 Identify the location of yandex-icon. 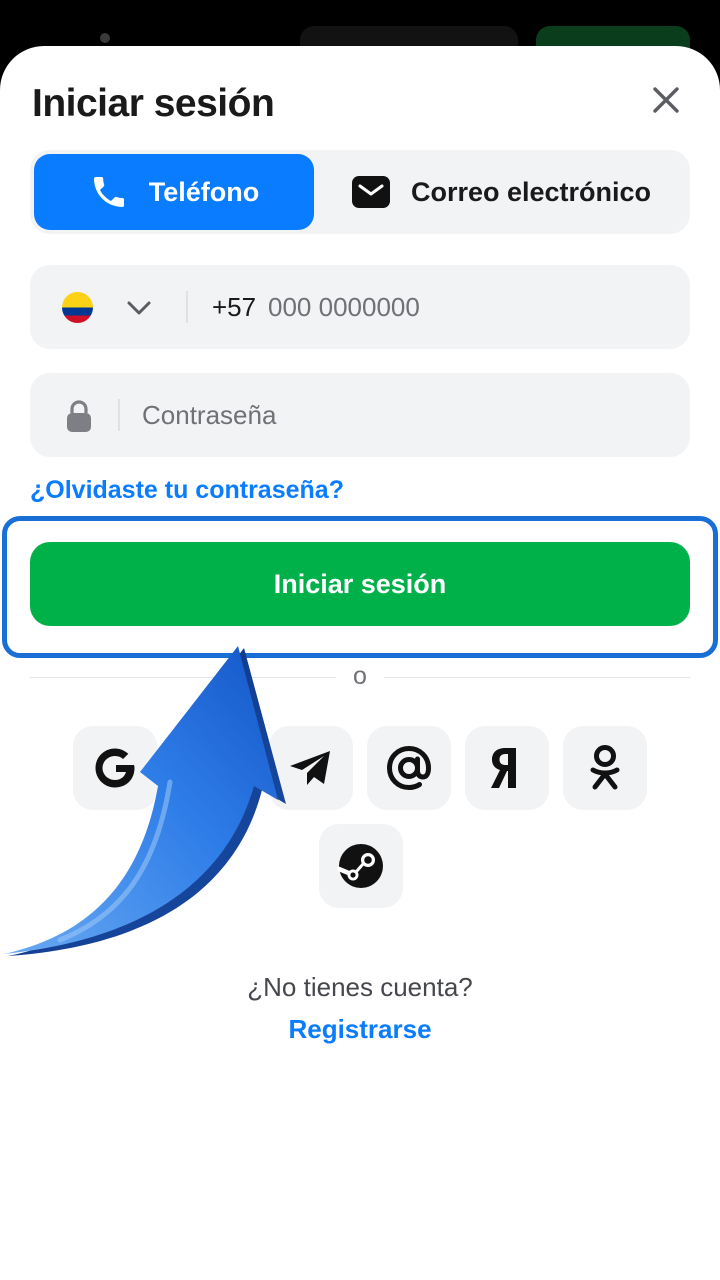
(503, 768).